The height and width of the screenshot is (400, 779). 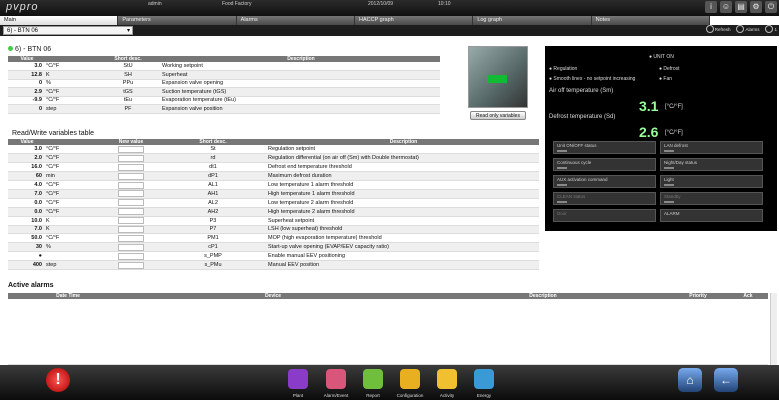 I want to click on save-icon: ▤, so click(x=741, y=7).